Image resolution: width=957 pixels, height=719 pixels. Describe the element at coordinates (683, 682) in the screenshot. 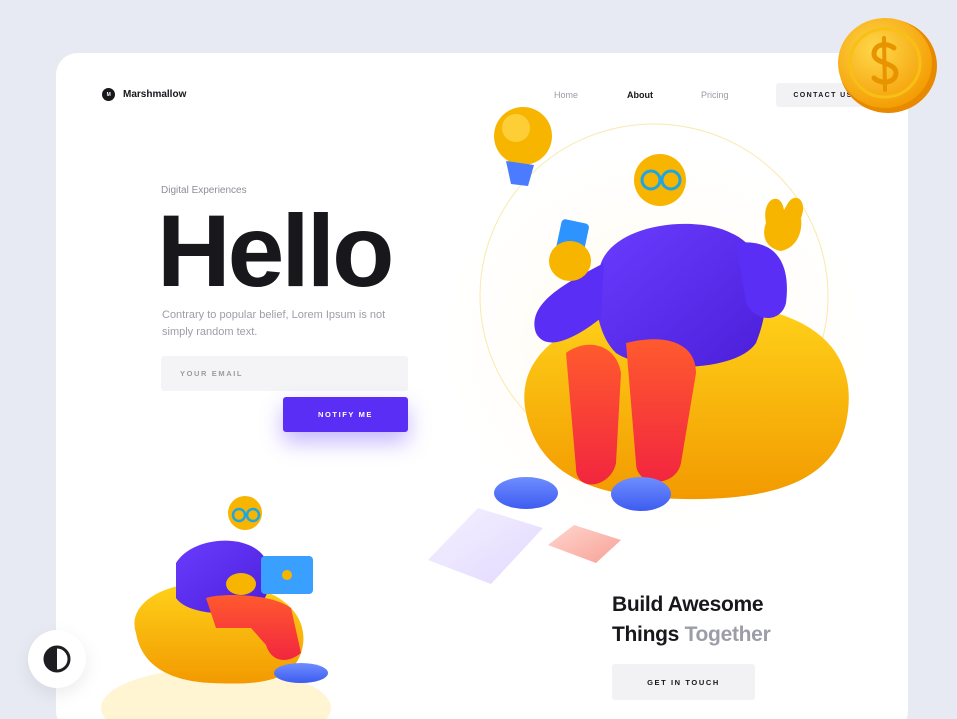

I see `get-in-touch-button: GET IN TOUCH` at that location.